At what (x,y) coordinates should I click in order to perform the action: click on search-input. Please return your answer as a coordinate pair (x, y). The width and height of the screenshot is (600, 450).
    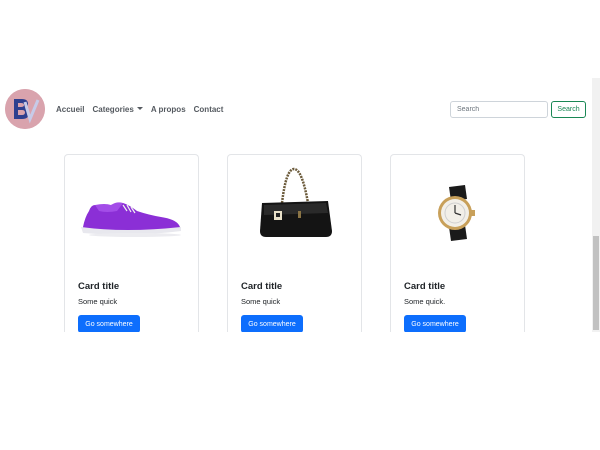
    Looking at the image, I should click on (499, 109).